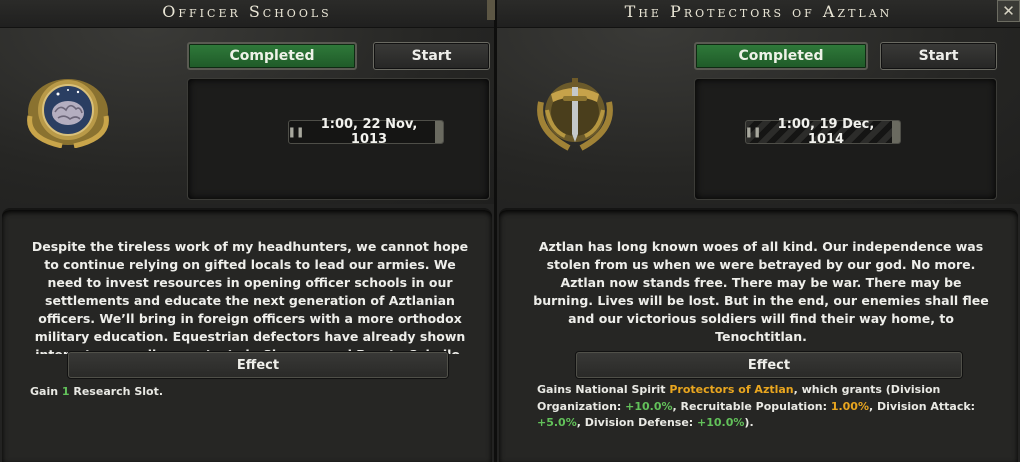  Describe the element at coordinates (250, 392) in the screenshot. I see `effect-text: Gain 1 Research Slot.` at that location.